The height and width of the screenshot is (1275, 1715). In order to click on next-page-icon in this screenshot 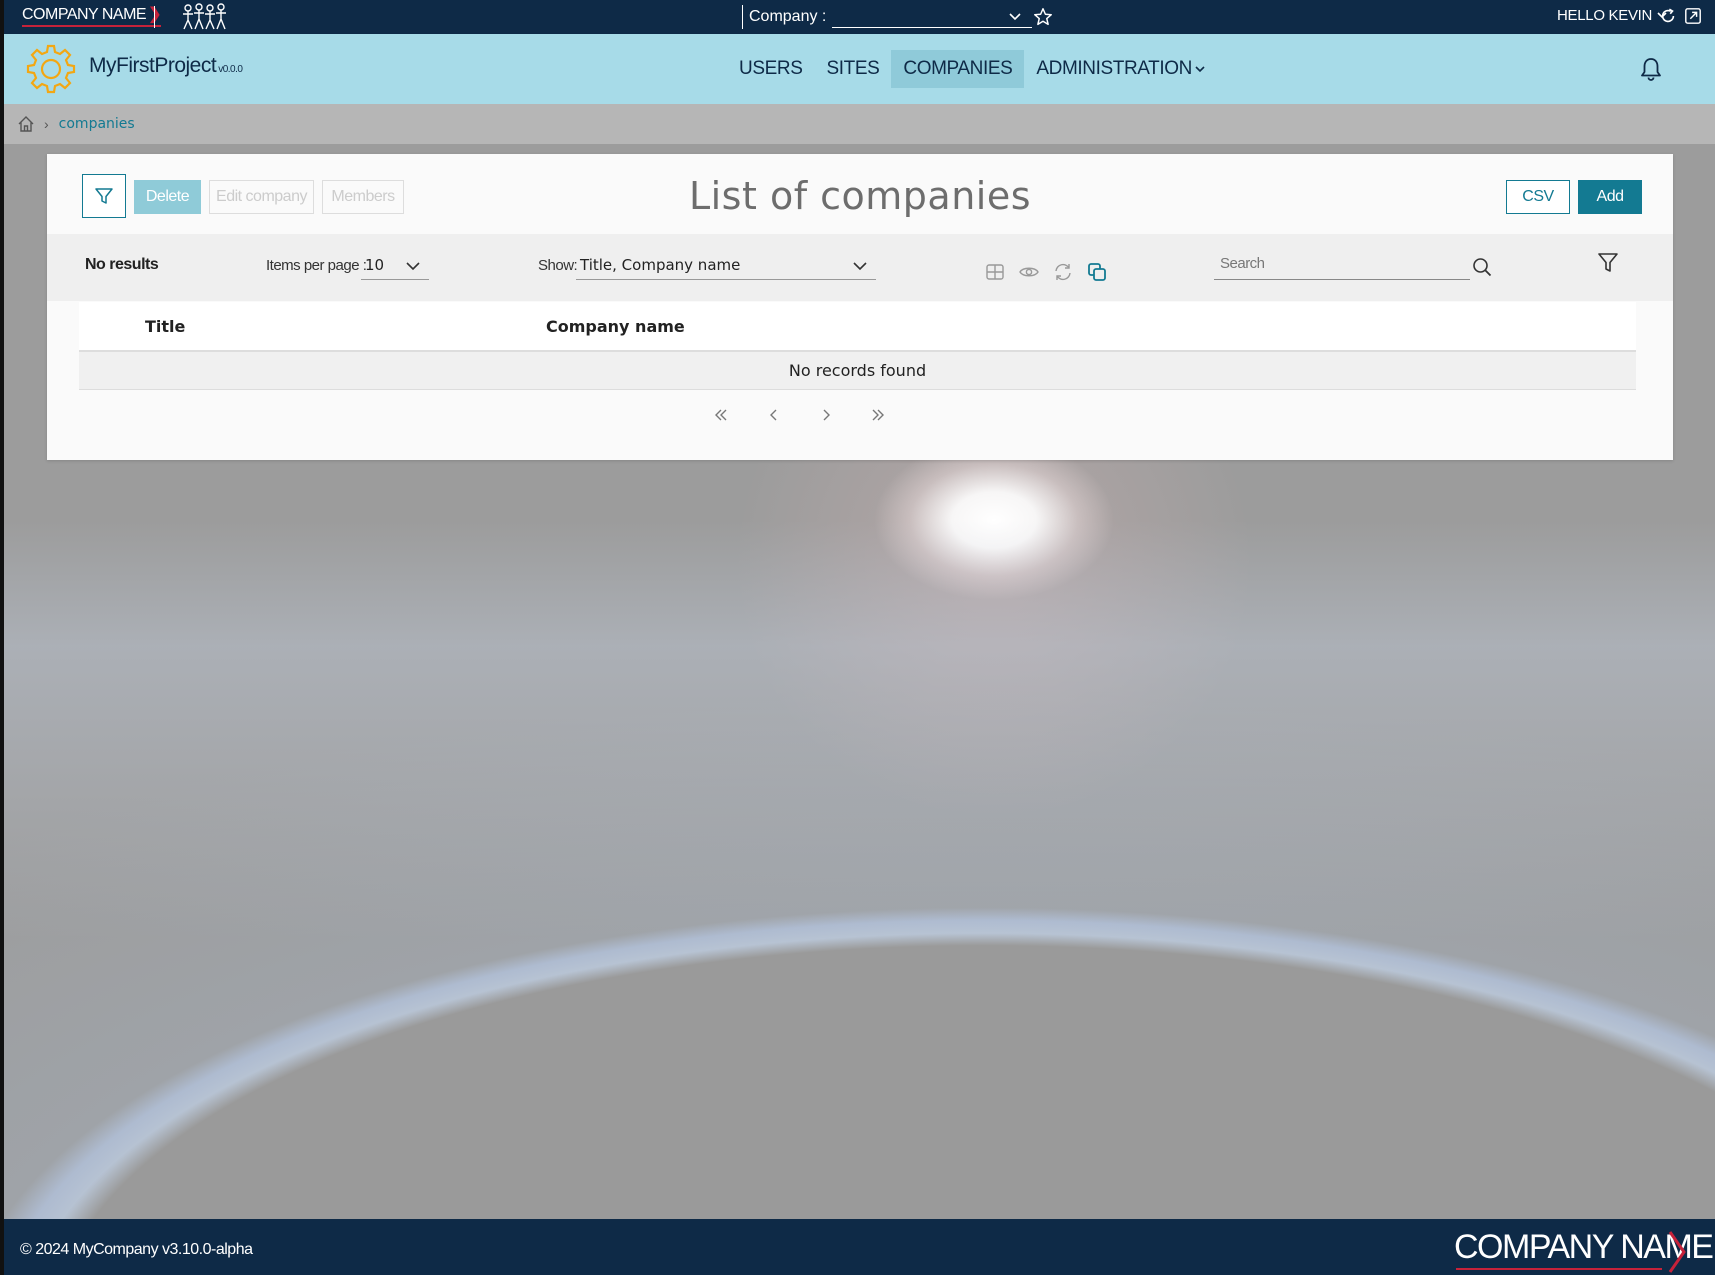, I will do `click(826, 415)`.